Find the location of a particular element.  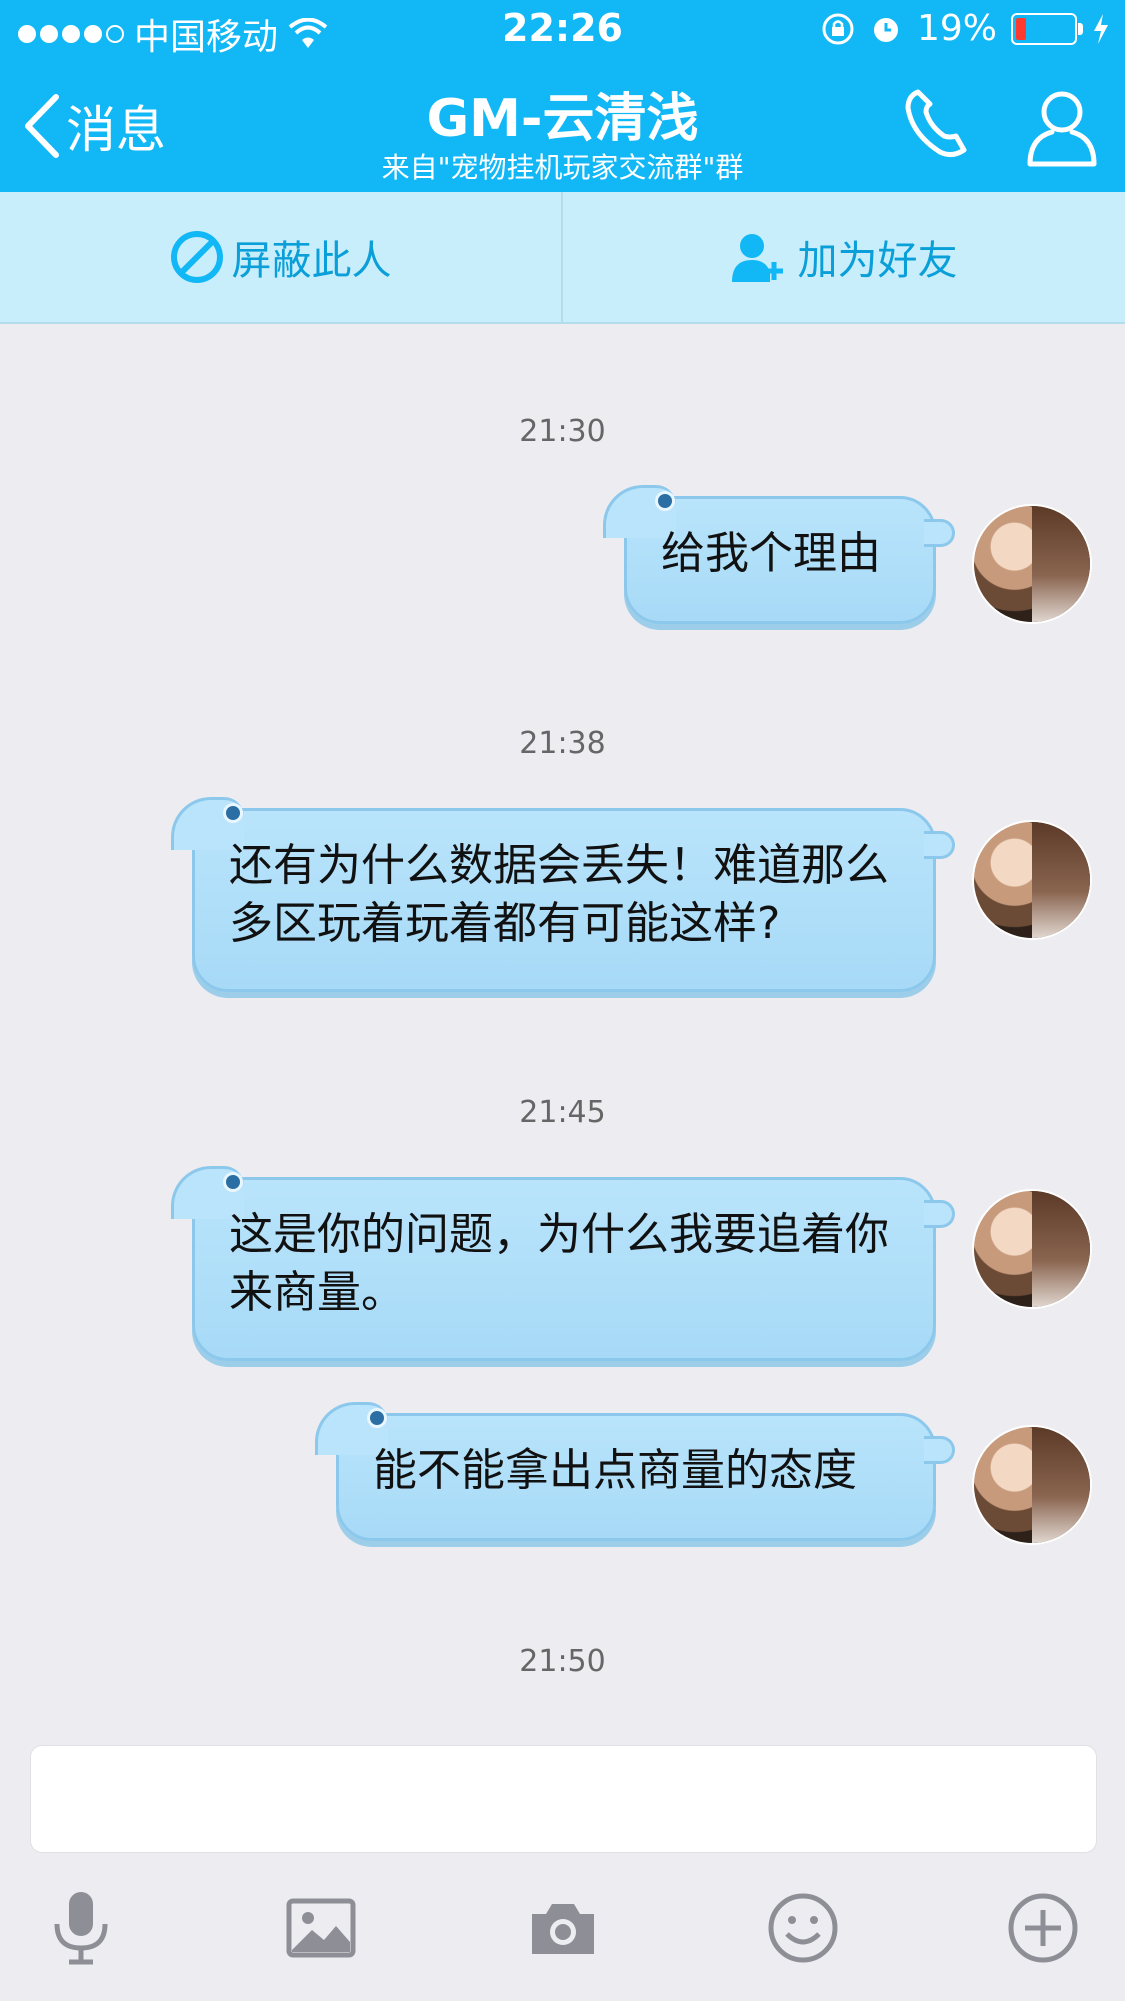

emoji-button is located at coordinates (803, 1928).